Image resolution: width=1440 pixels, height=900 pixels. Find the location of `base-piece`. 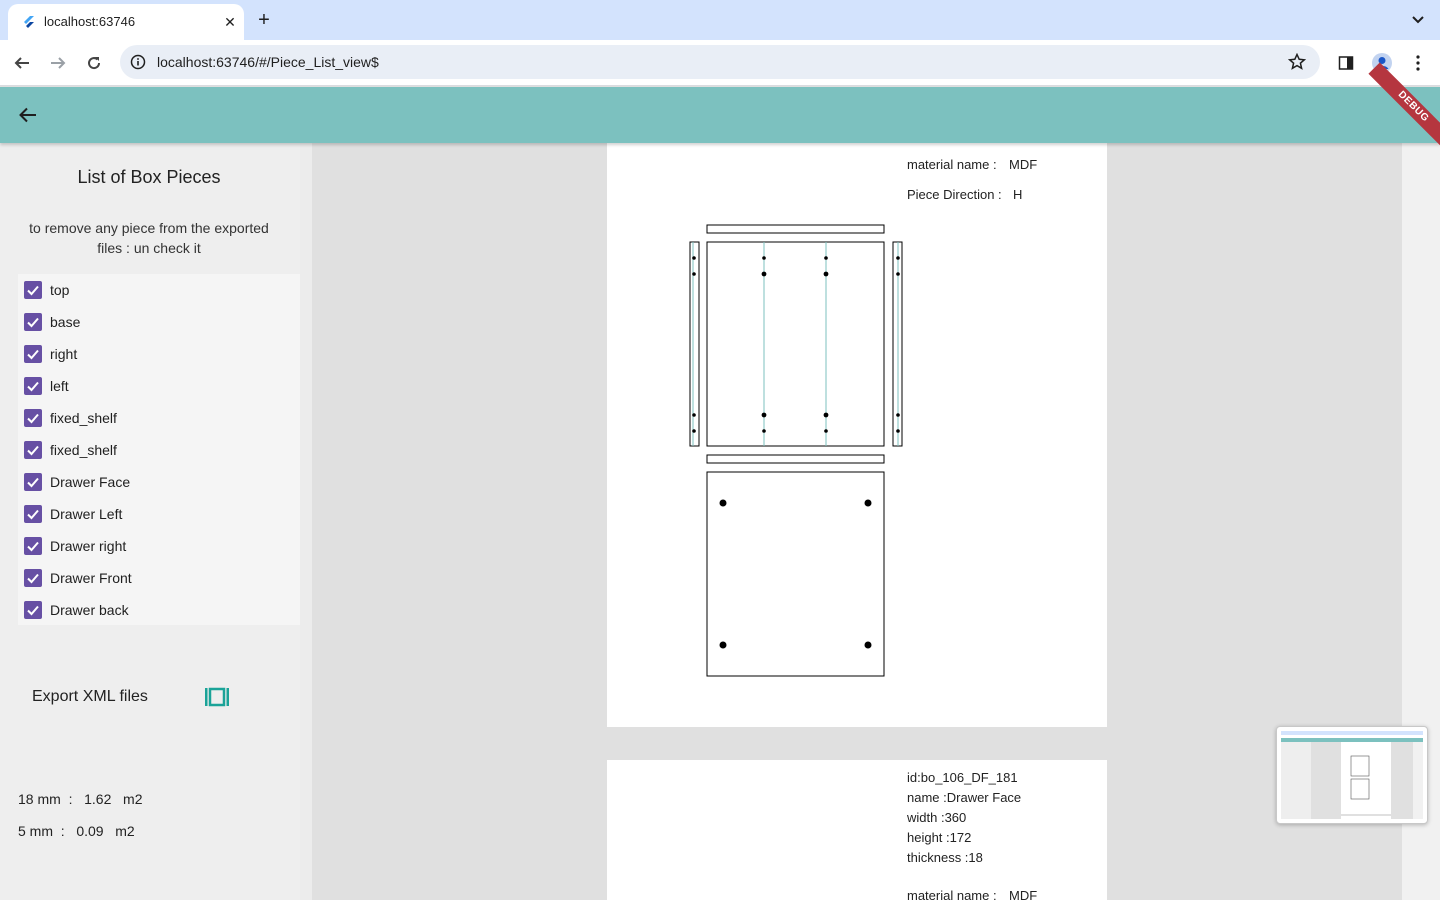

base-piece is located at coordinates (795, 459).